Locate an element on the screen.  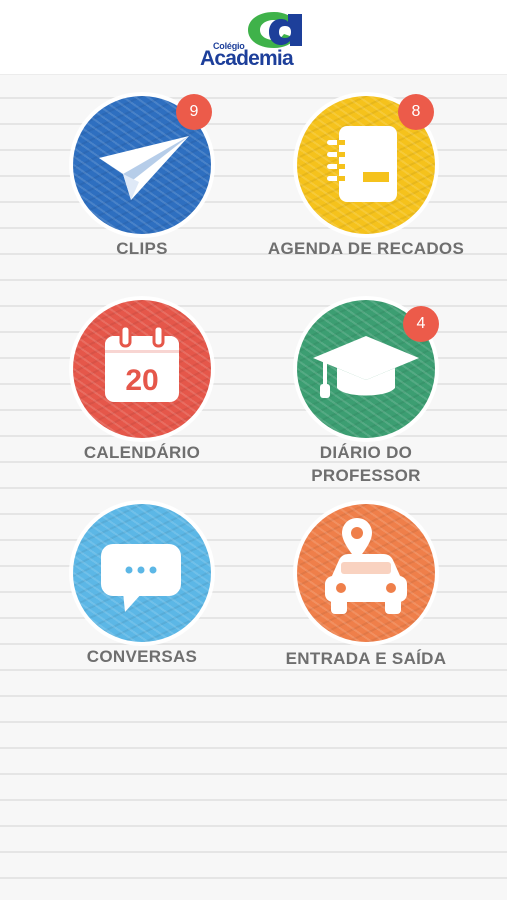
clips-label: CLIPS is located at coordinates (142, 248).